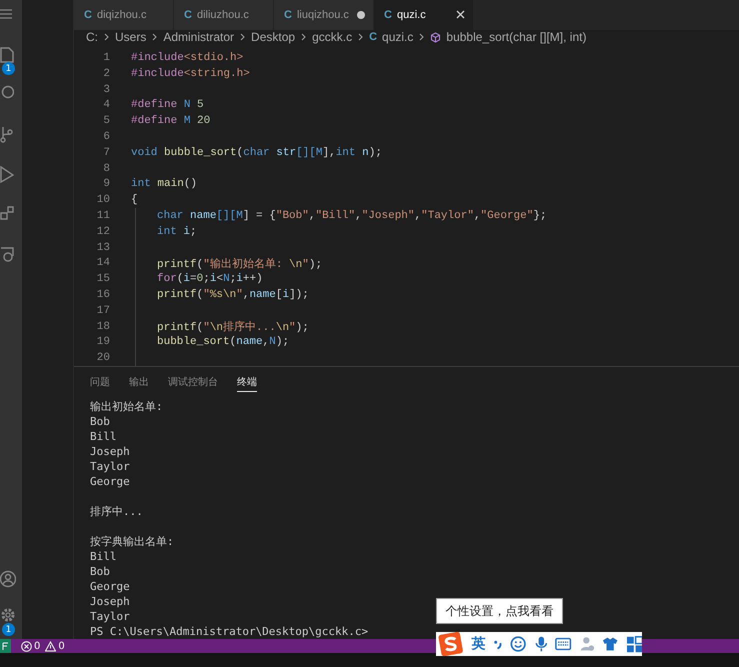 The height and width of the screenshot is (667, 739). Describe the element at coordinates (518, 644) in the screenshot. I see `smiley-icon` at that location.